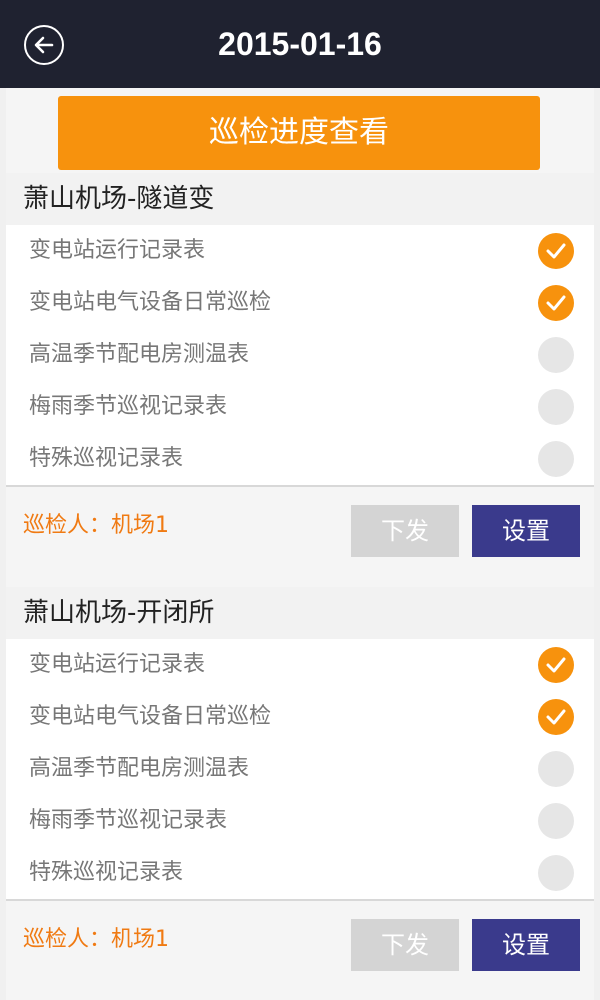  Describe the element at coordinates (300, 199) in the screenshot. I see `section-title: 萧山机场-隧道变` at that location.